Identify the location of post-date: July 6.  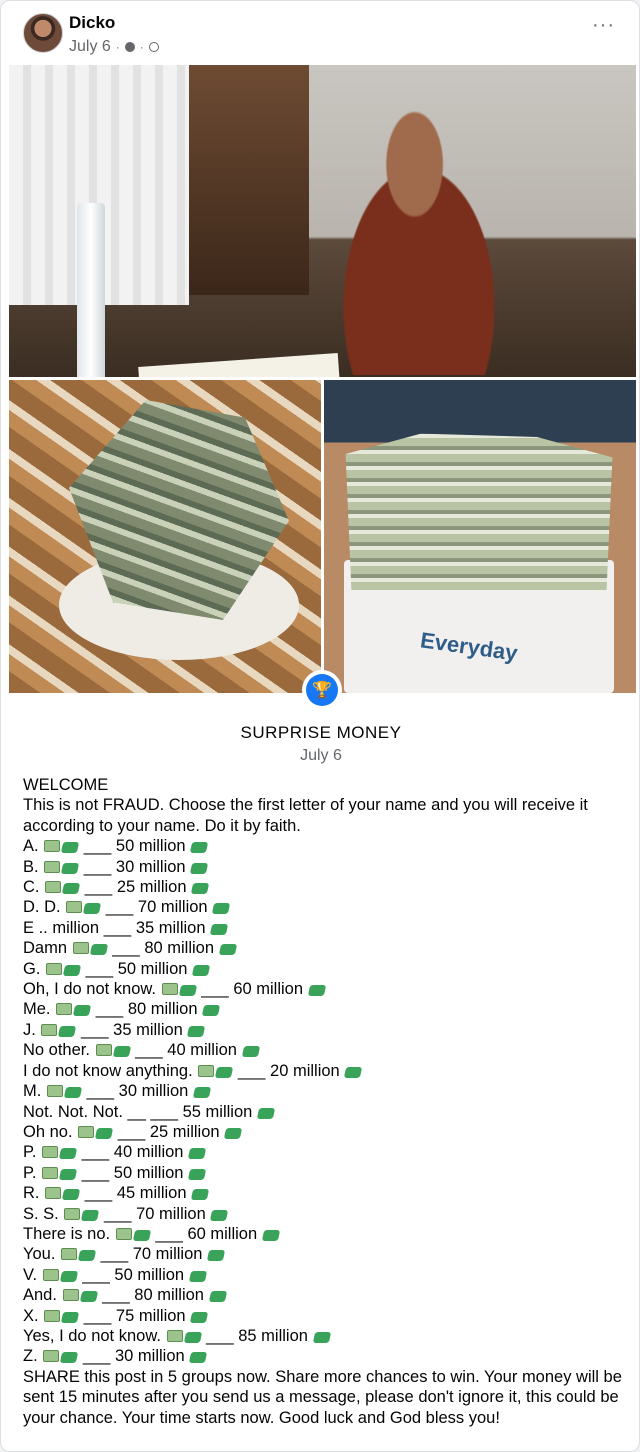
(90, 47).